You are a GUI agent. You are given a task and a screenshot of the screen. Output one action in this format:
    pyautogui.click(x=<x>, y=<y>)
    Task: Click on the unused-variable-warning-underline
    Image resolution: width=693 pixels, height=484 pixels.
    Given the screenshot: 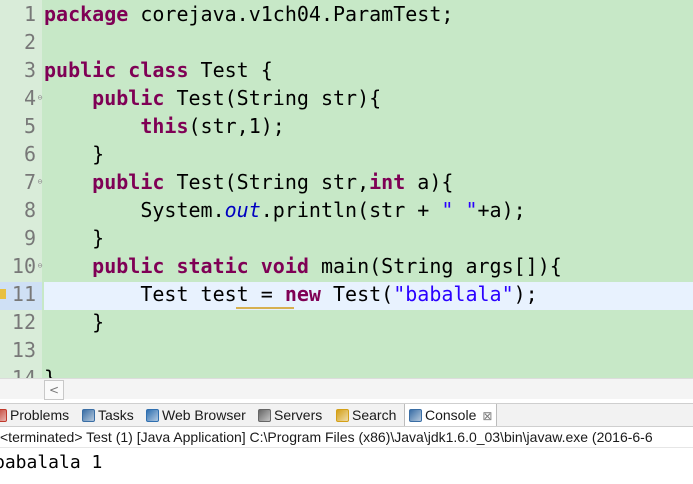 What is the action you would take?
    pyautogui.click(x=265, y=308)
    